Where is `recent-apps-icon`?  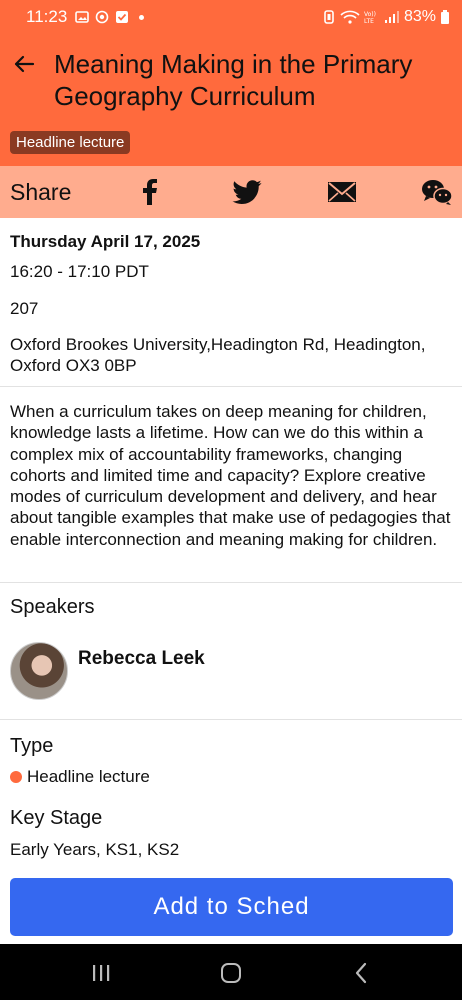
recent-apps-icon is located at coordinates (101, 973).